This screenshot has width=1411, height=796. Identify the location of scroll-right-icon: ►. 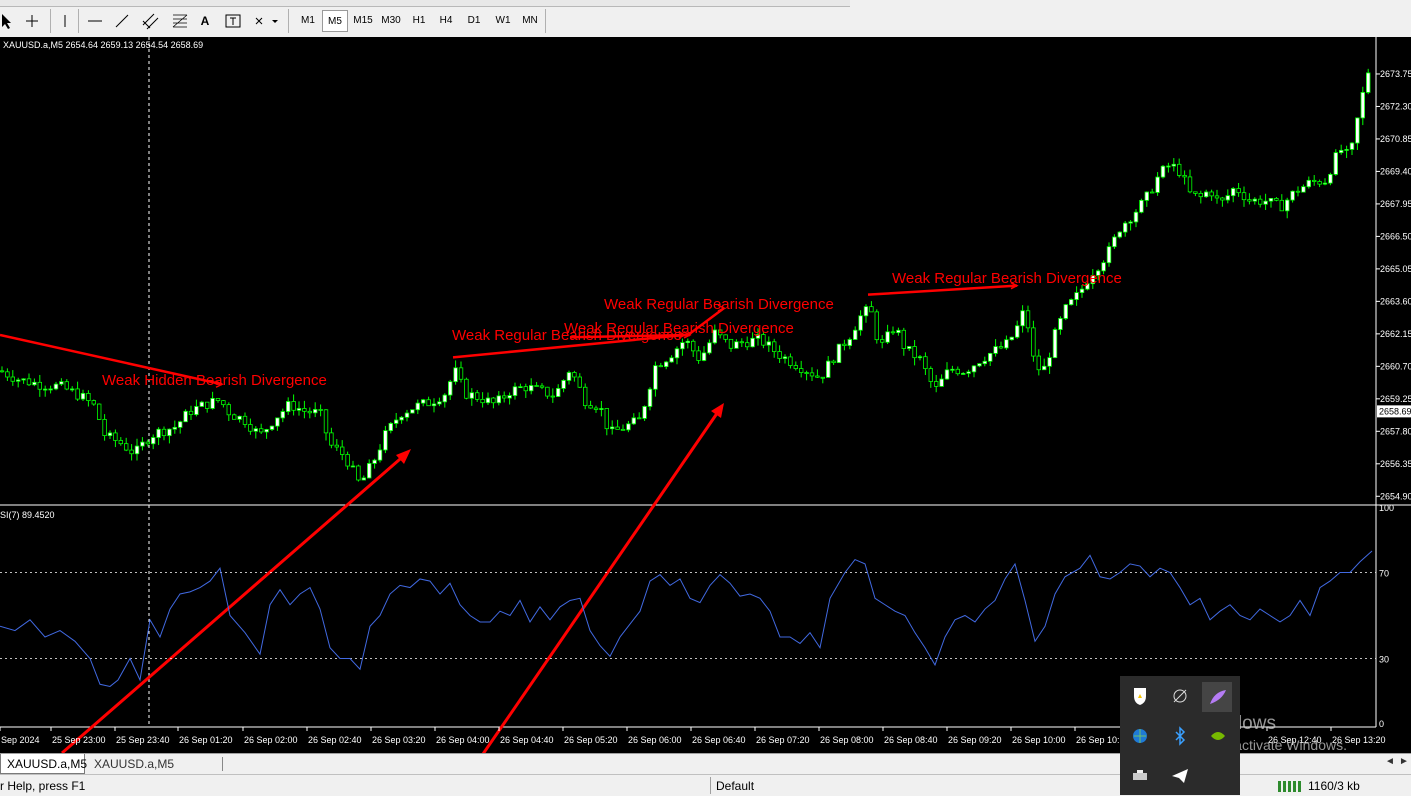
(1404, 761).